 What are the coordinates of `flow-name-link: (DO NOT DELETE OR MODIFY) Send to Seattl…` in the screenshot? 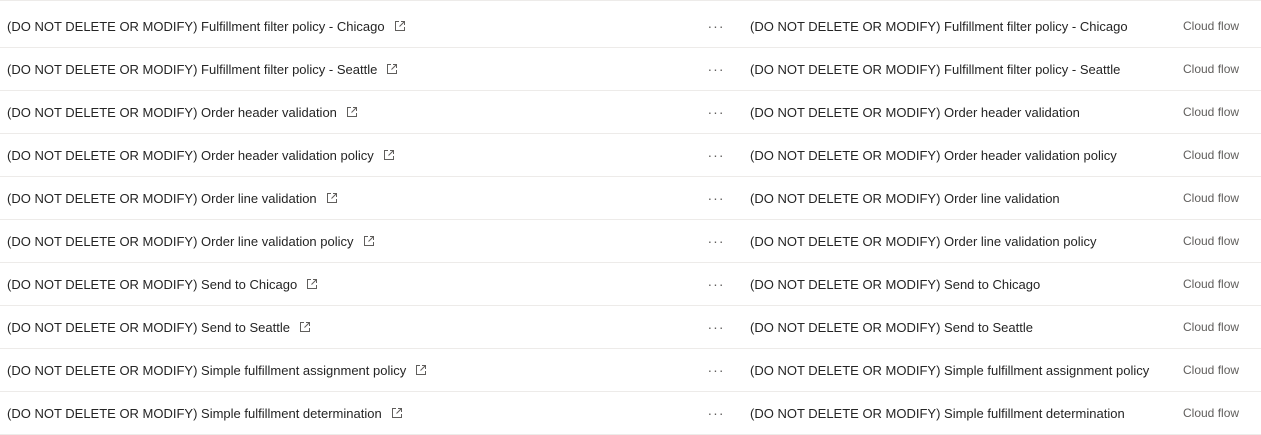 It's located at (148, 327).